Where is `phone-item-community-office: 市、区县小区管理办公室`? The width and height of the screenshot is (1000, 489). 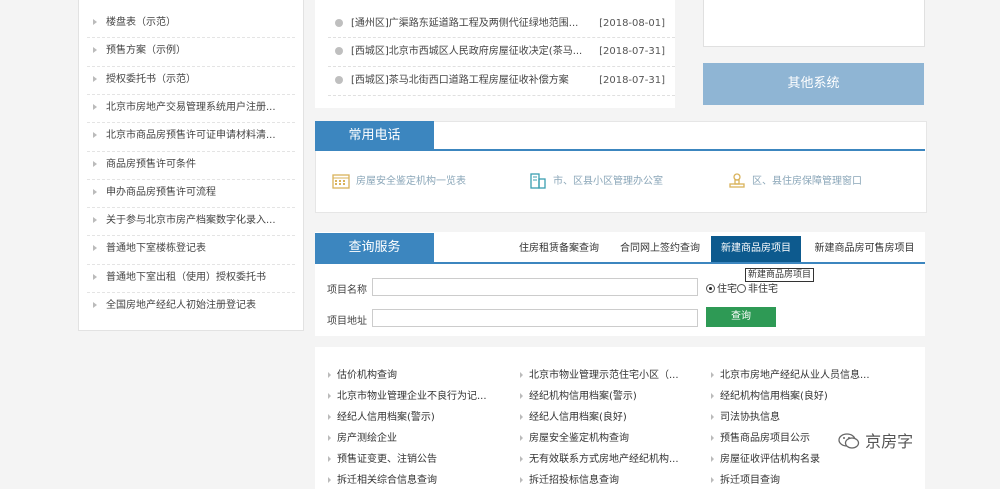
phone-item-community-office: 市、区县小区管理办公室 is located at coordinates (596, 180).